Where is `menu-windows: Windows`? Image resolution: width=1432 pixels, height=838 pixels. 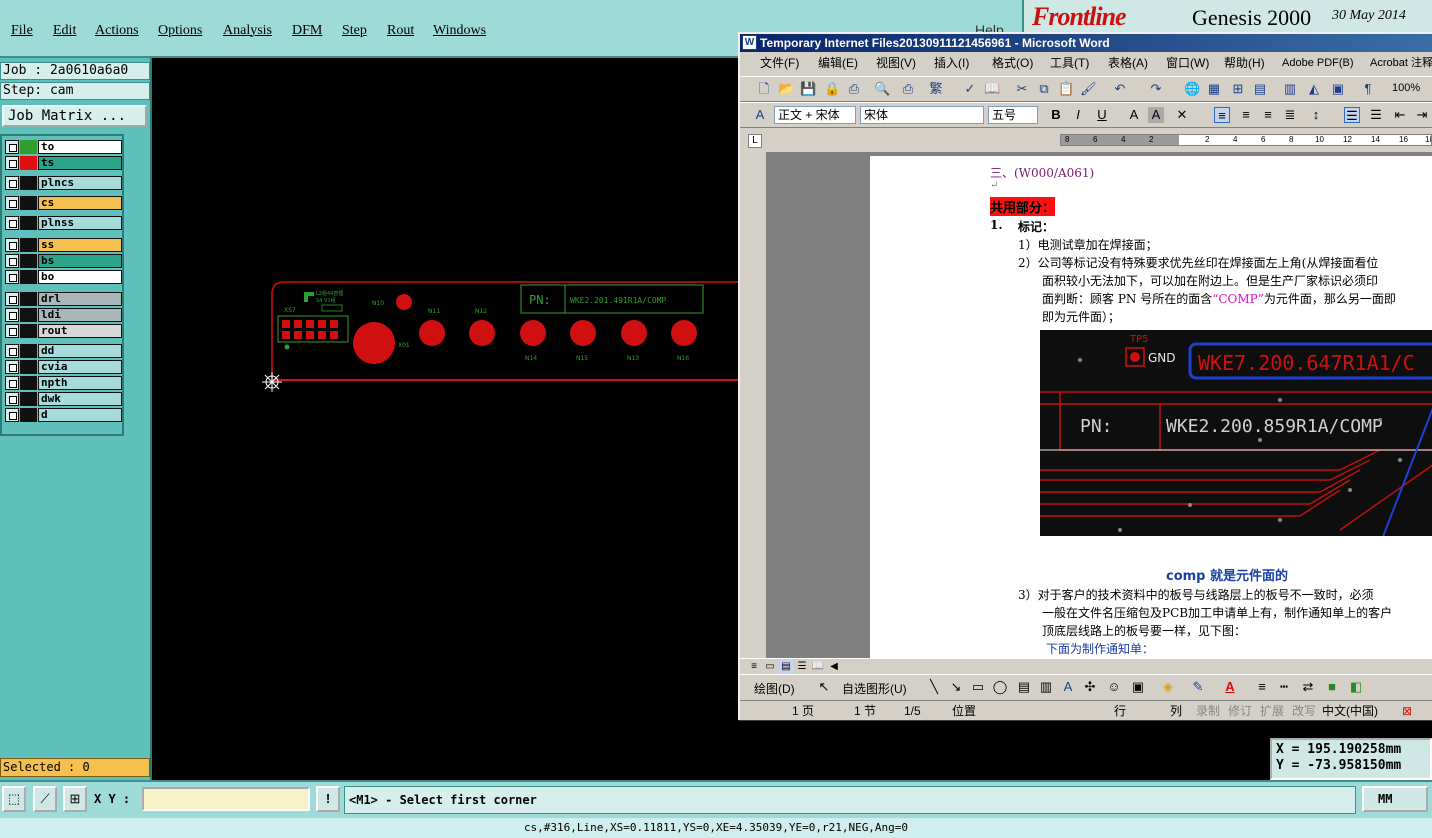 menu-windows: Windows is located at coordinates (459, 31).